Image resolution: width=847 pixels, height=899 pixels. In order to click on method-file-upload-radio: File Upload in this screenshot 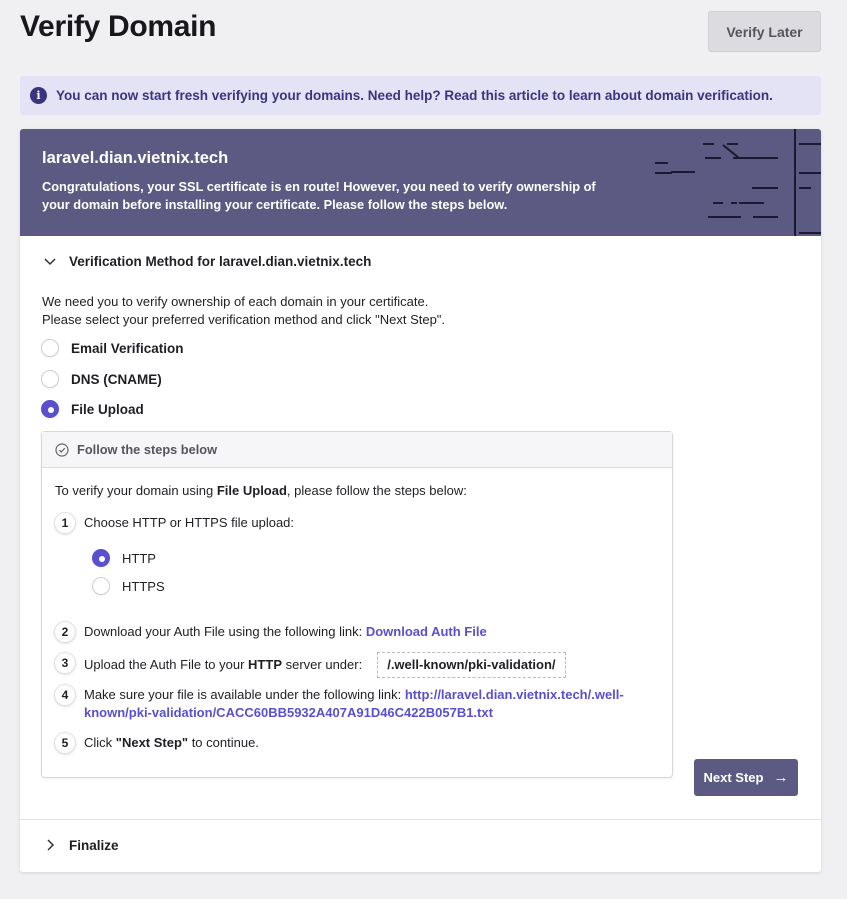, I will do `click(92, 409)`.